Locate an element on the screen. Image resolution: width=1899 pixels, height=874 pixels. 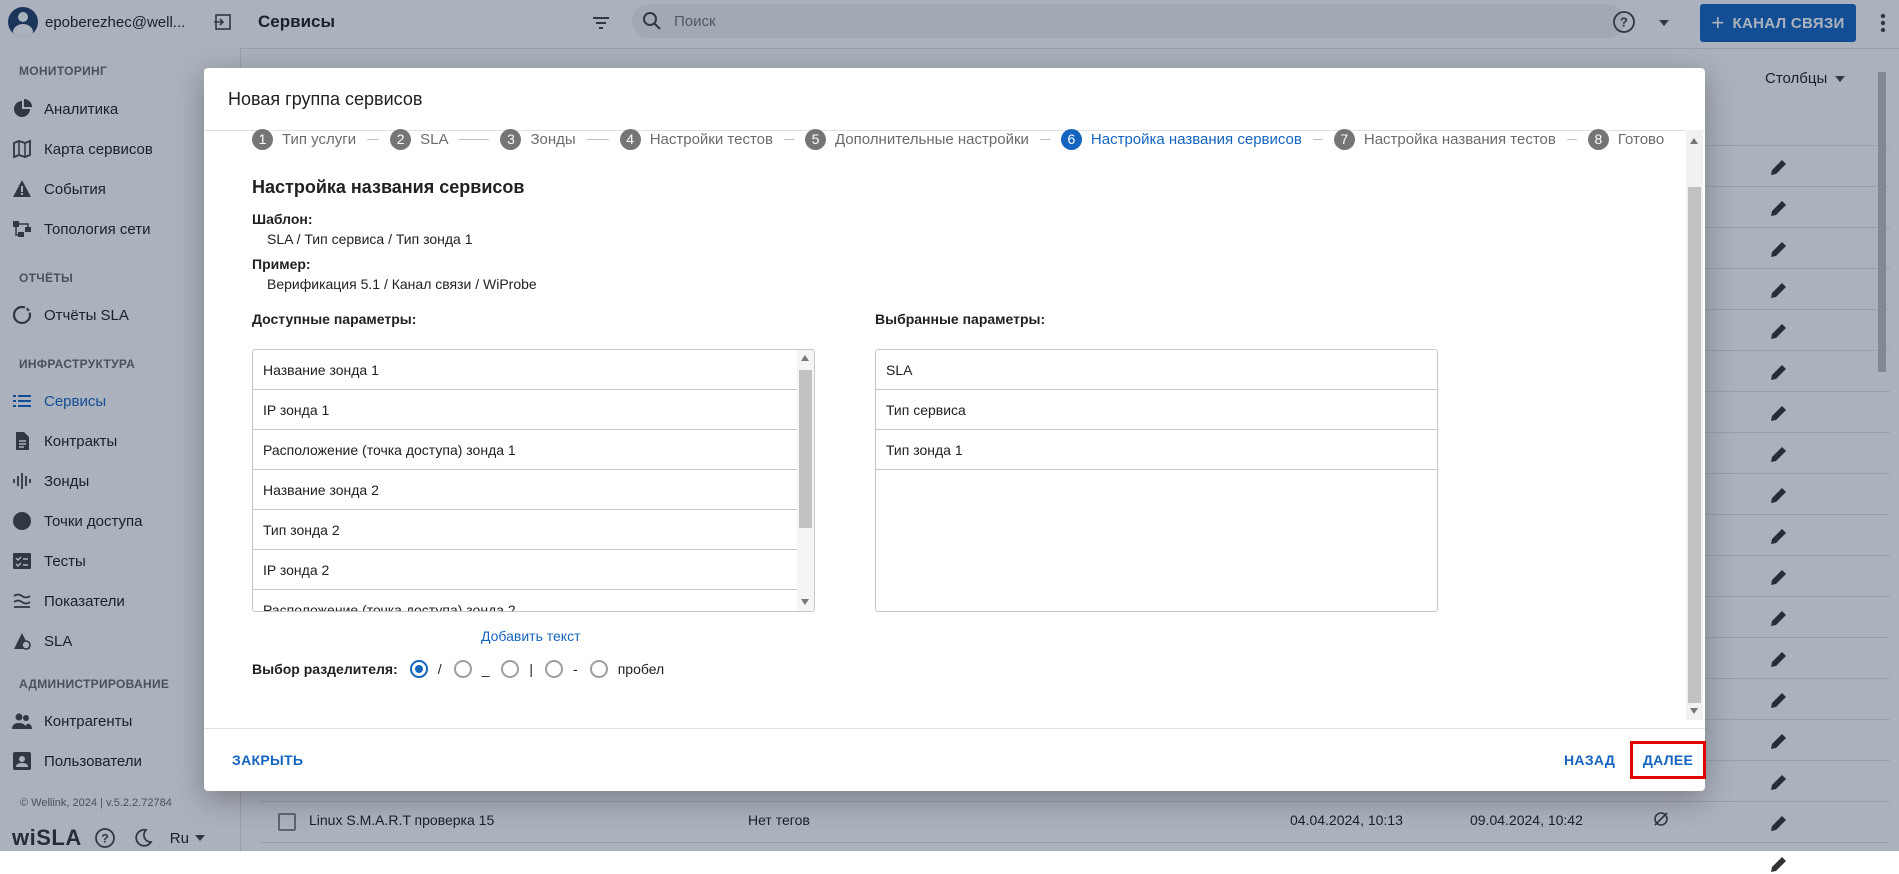
template-label: Шаблон: is located at coordinates (282, 219).